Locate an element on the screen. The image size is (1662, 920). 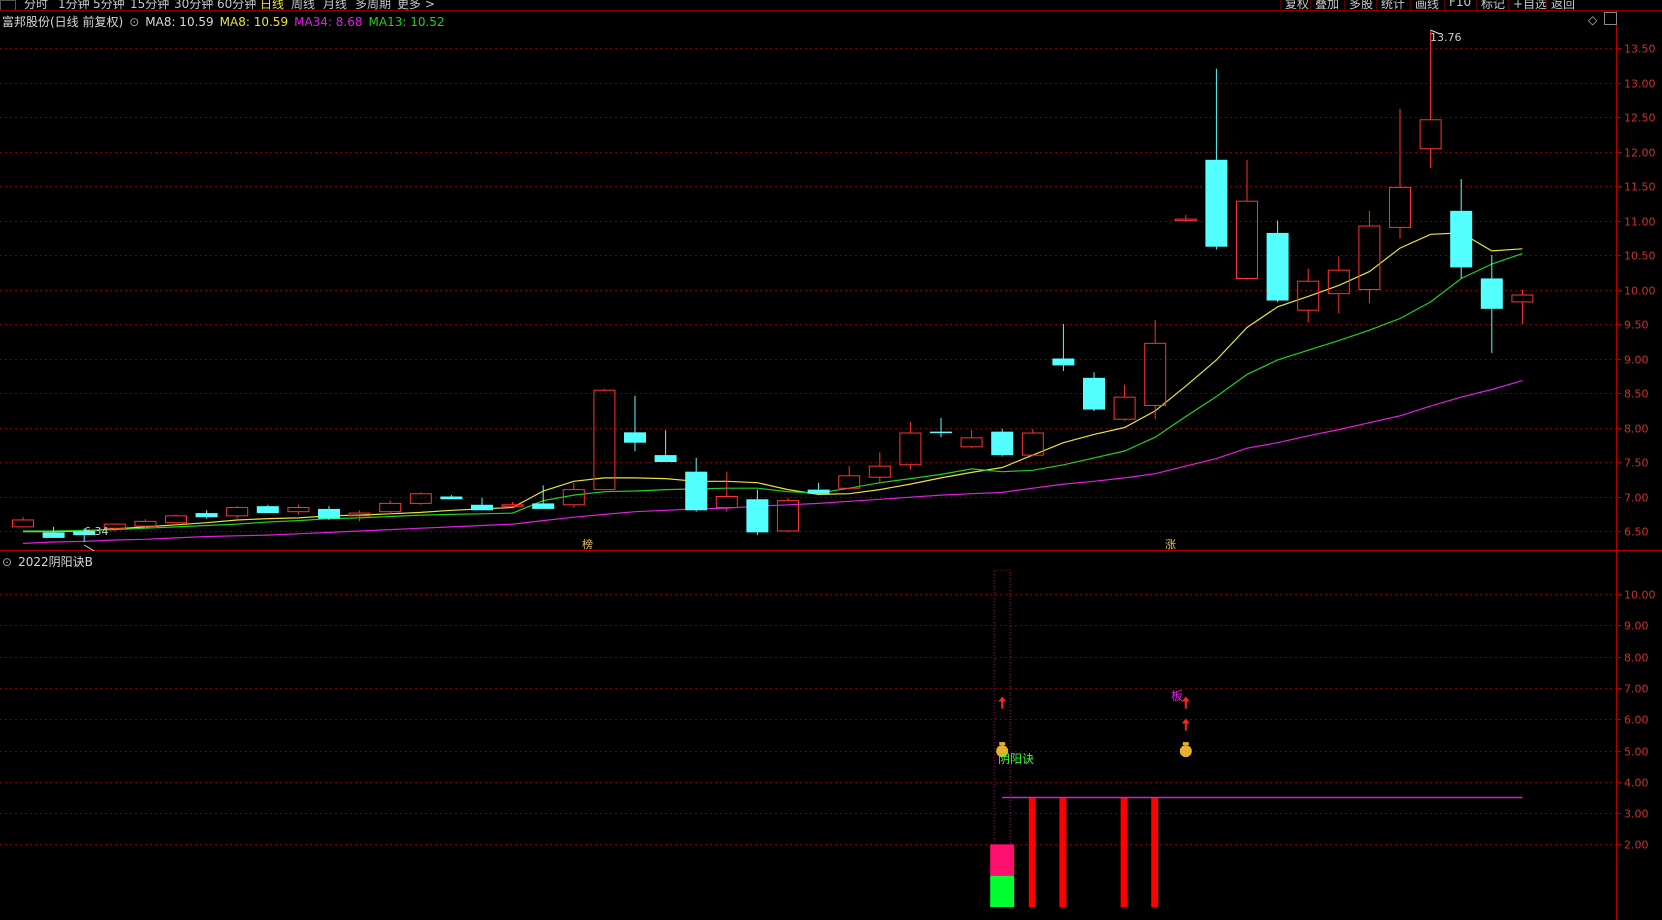
indicator-panel is located at coordinates (1256, 738).